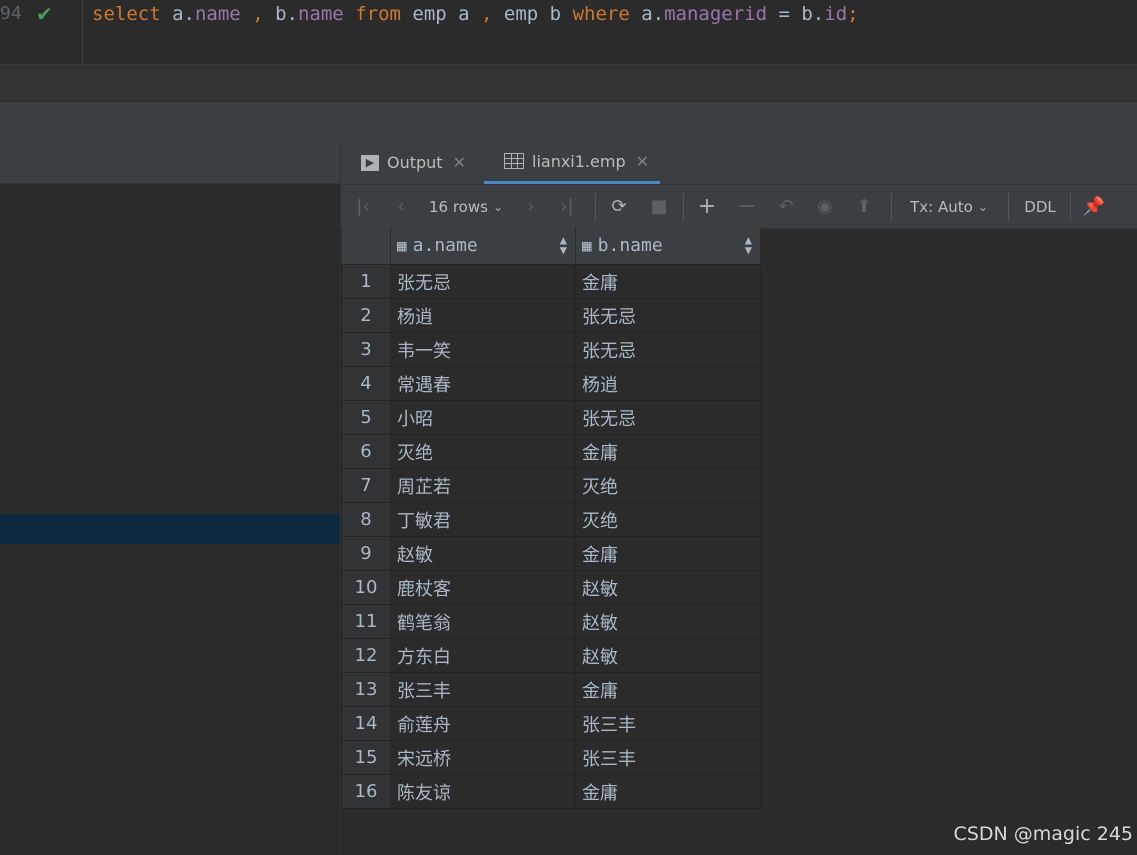 The image size is (1137, 855). Describe the element at coordinates (401, 206) in the screenshot. I see `previous-page-icon: ‹` at that location.